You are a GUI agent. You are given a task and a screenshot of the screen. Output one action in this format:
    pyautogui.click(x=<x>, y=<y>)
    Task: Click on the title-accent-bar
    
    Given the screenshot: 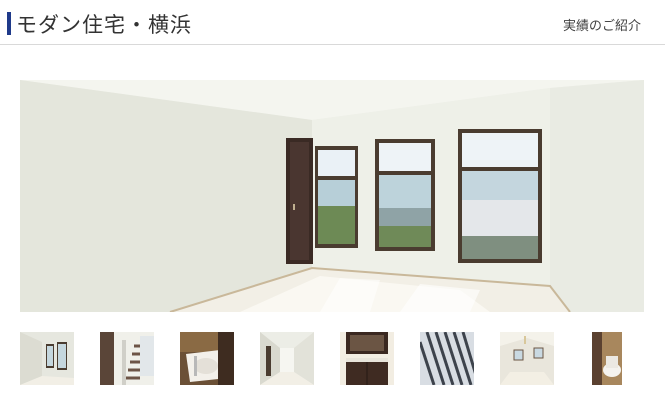 What is the action you would take?
    pyautogui.click(x=9, y=23)
    